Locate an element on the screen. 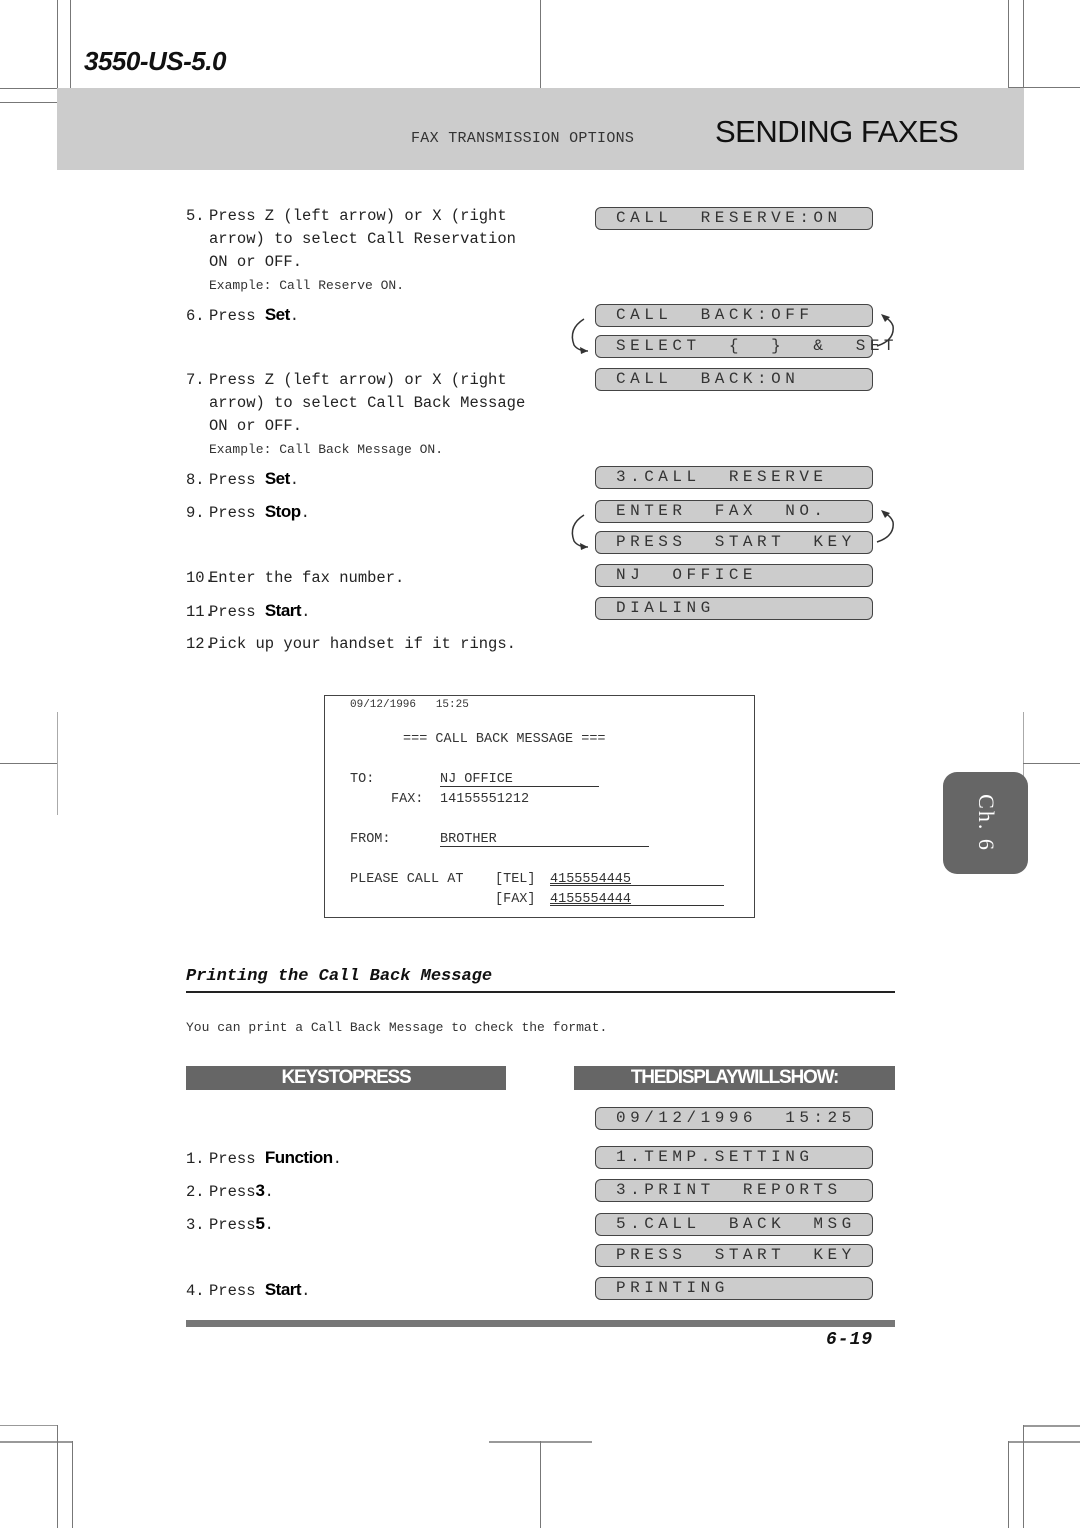 The width and height of the screenshot is (1080, 1528). step-9: 9. Press Stop. is located at coordinates (248, 512).